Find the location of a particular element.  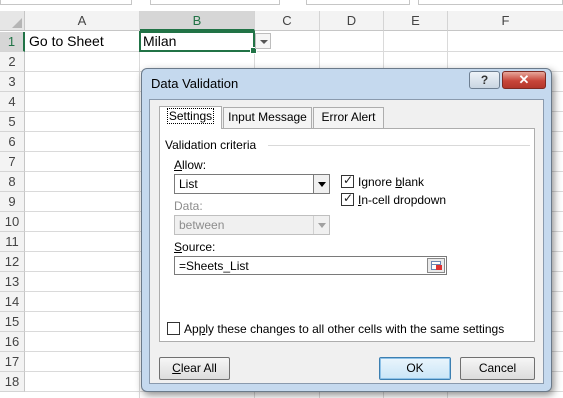

row-header-3: 3 is located at coordinates (12, 82).